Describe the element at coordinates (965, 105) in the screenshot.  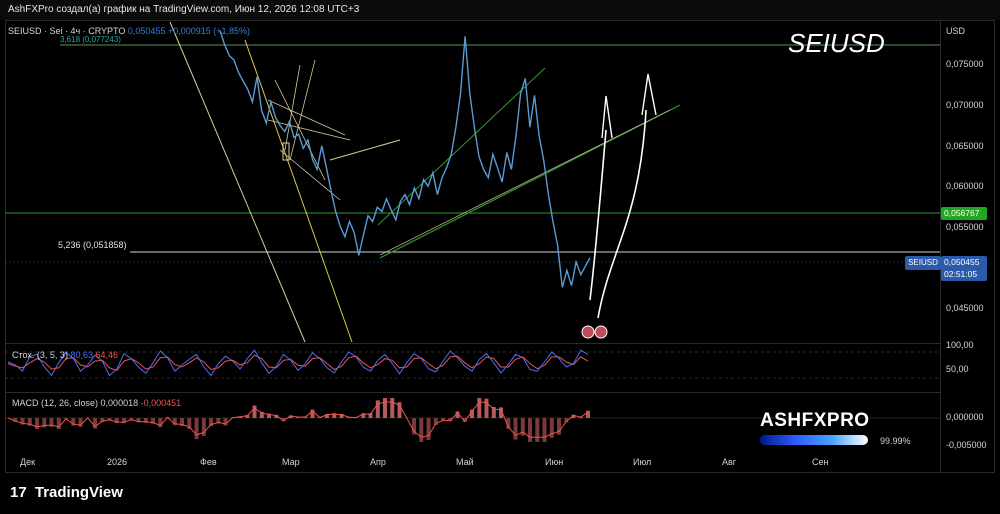
I see `y-label-0070: 0,070000` at that location.